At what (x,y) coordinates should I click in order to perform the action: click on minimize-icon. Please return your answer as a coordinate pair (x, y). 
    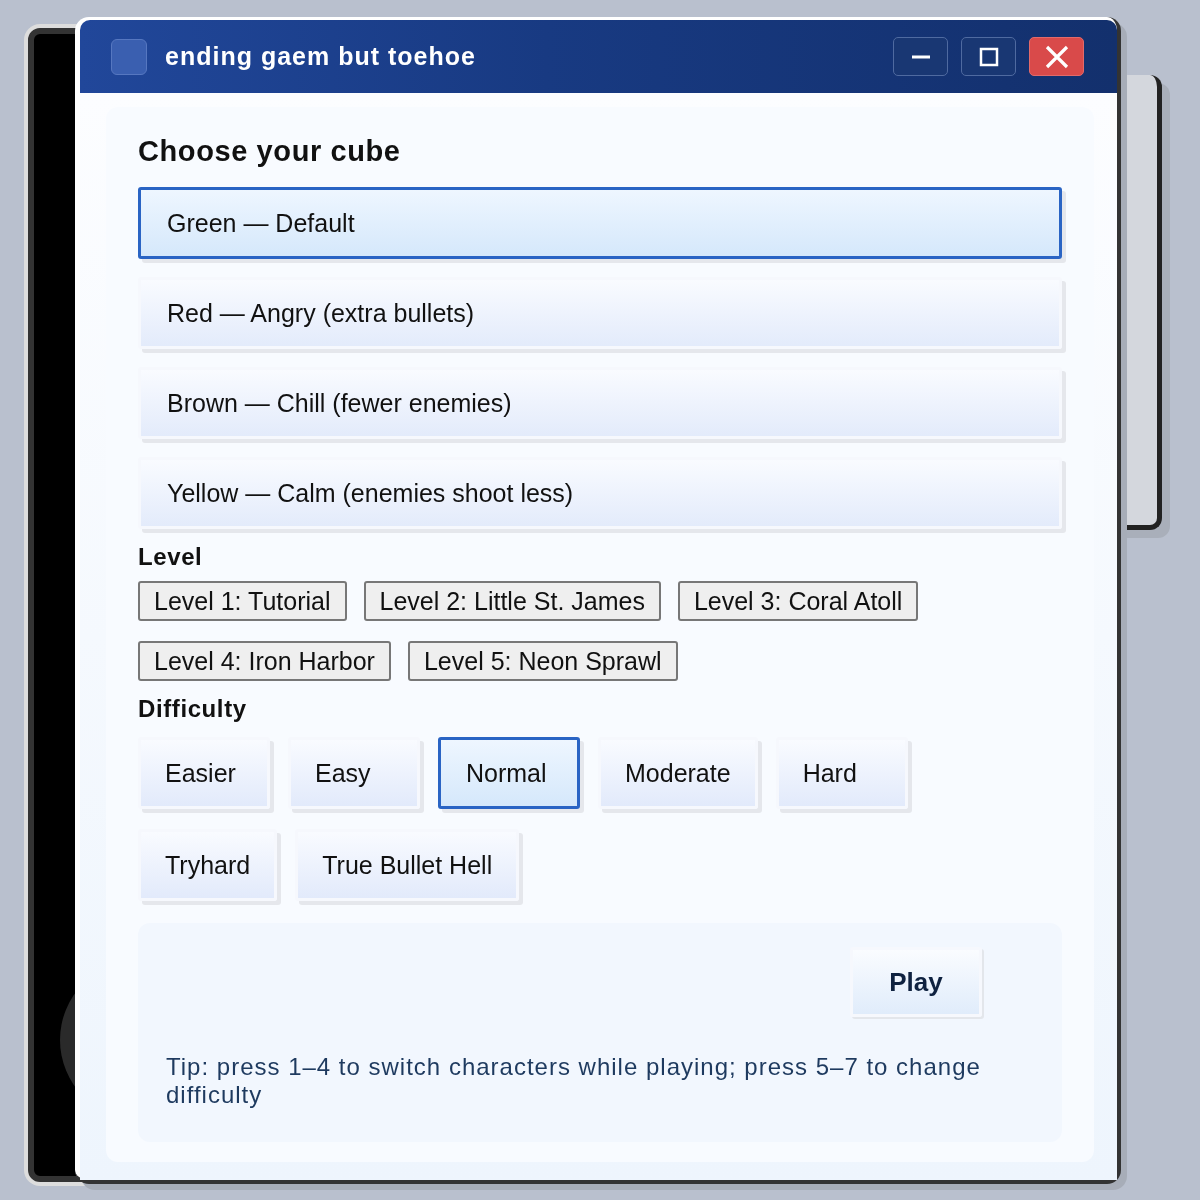
    Looking at the image, I should click on (920, 56).